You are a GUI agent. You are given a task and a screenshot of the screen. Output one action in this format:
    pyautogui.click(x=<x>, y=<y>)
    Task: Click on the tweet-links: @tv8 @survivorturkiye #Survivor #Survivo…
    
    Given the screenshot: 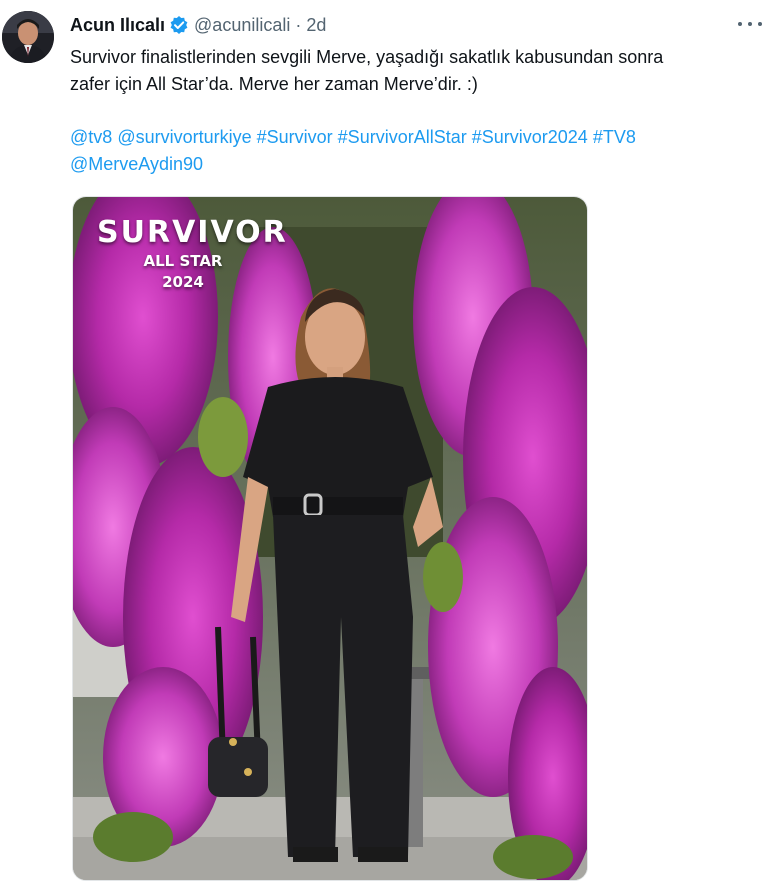 What is the action you would take?
    pyautogui.click(x=415, y=151)
    